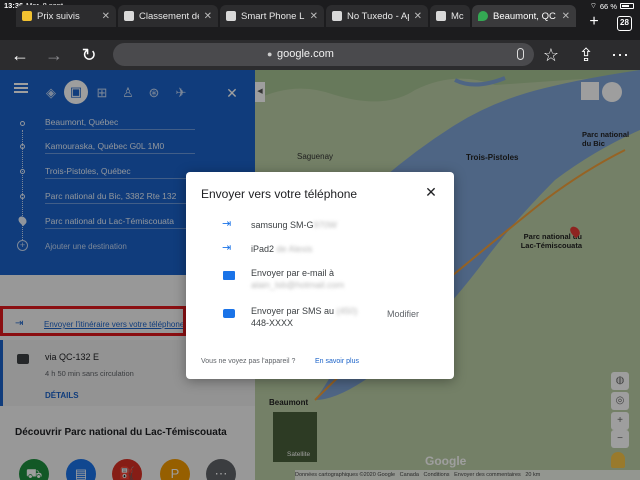  What do you see at coordinates (264, 249) in the screenshot?
I see `device-name-ipad: iPad2` at bounding box center [264, 249].